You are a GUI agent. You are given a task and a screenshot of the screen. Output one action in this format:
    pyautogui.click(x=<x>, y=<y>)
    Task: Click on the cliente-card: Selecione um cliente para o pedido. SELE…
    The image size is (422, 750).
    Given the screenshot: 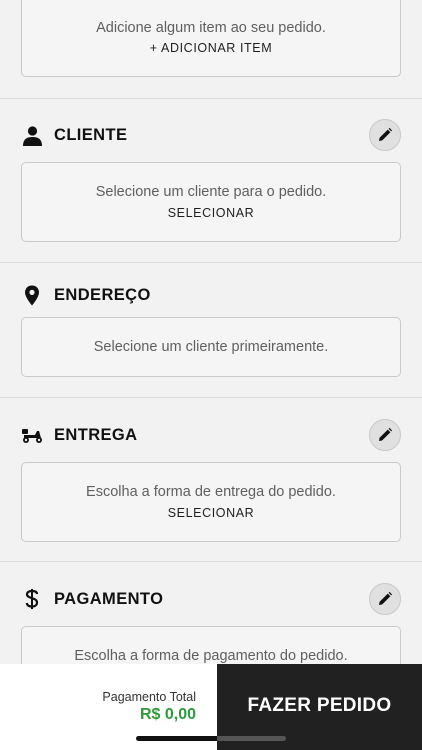 What is the action you would take?
    pyautogui.click(x=211, y=202)
    